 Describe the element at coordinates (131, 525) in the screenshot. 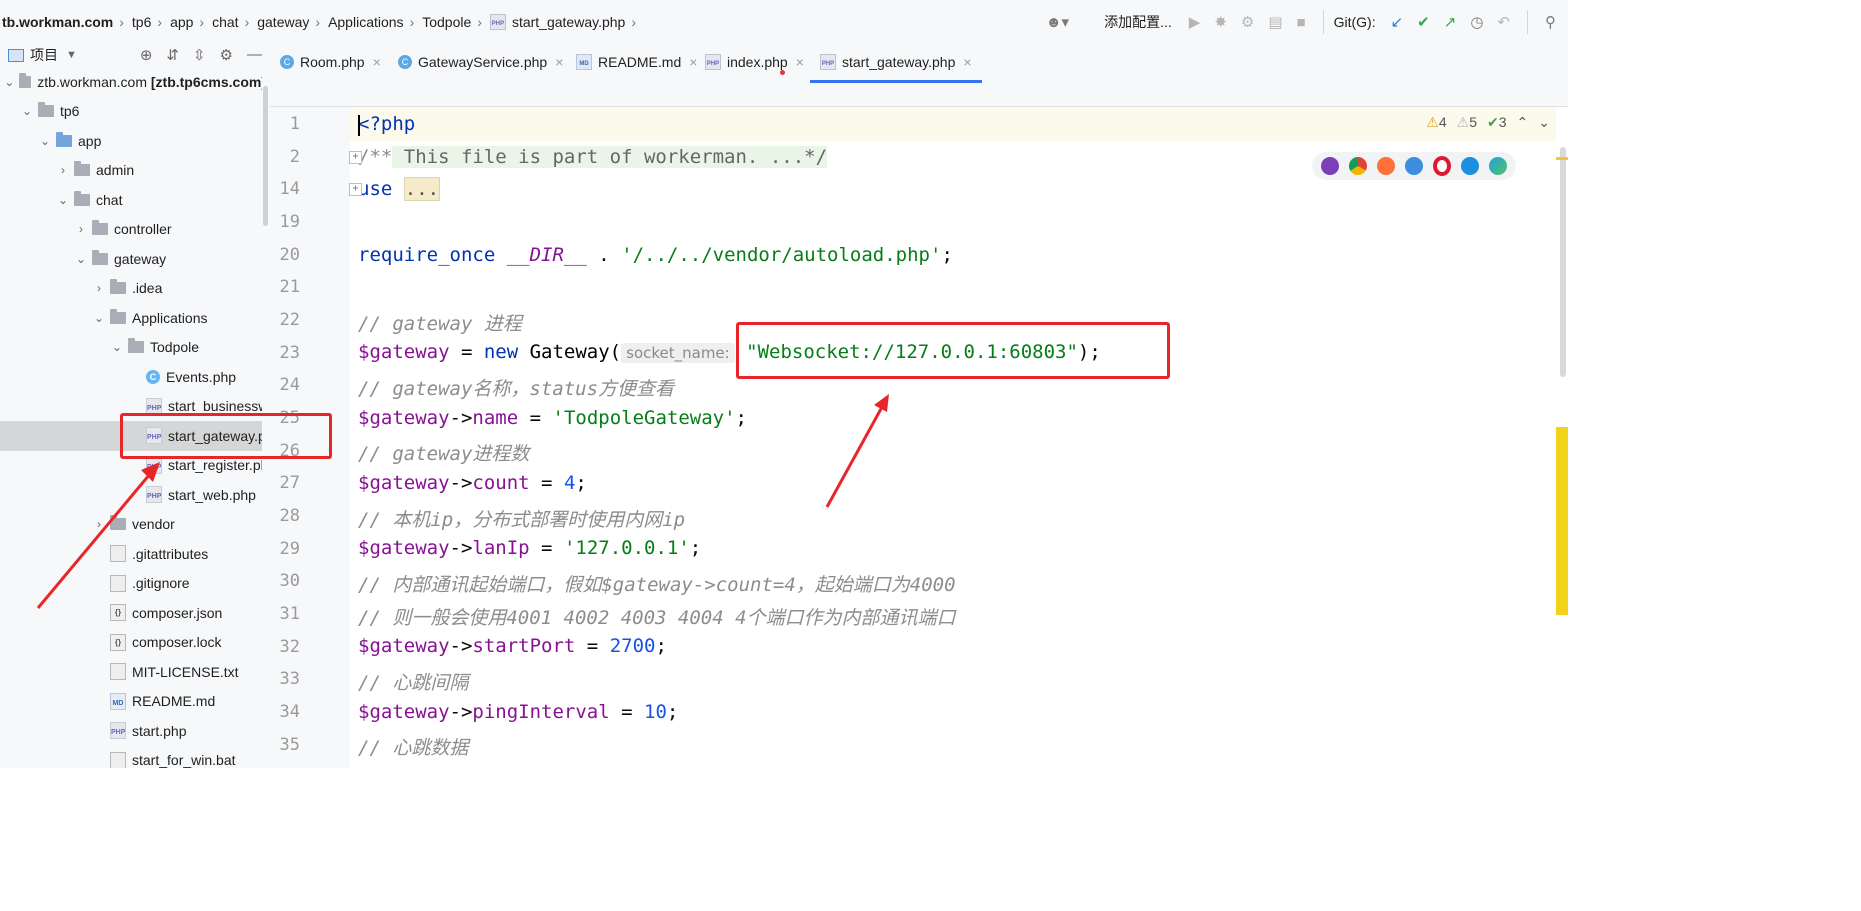

I see `tree-item-vendor: › vendor` at that location.